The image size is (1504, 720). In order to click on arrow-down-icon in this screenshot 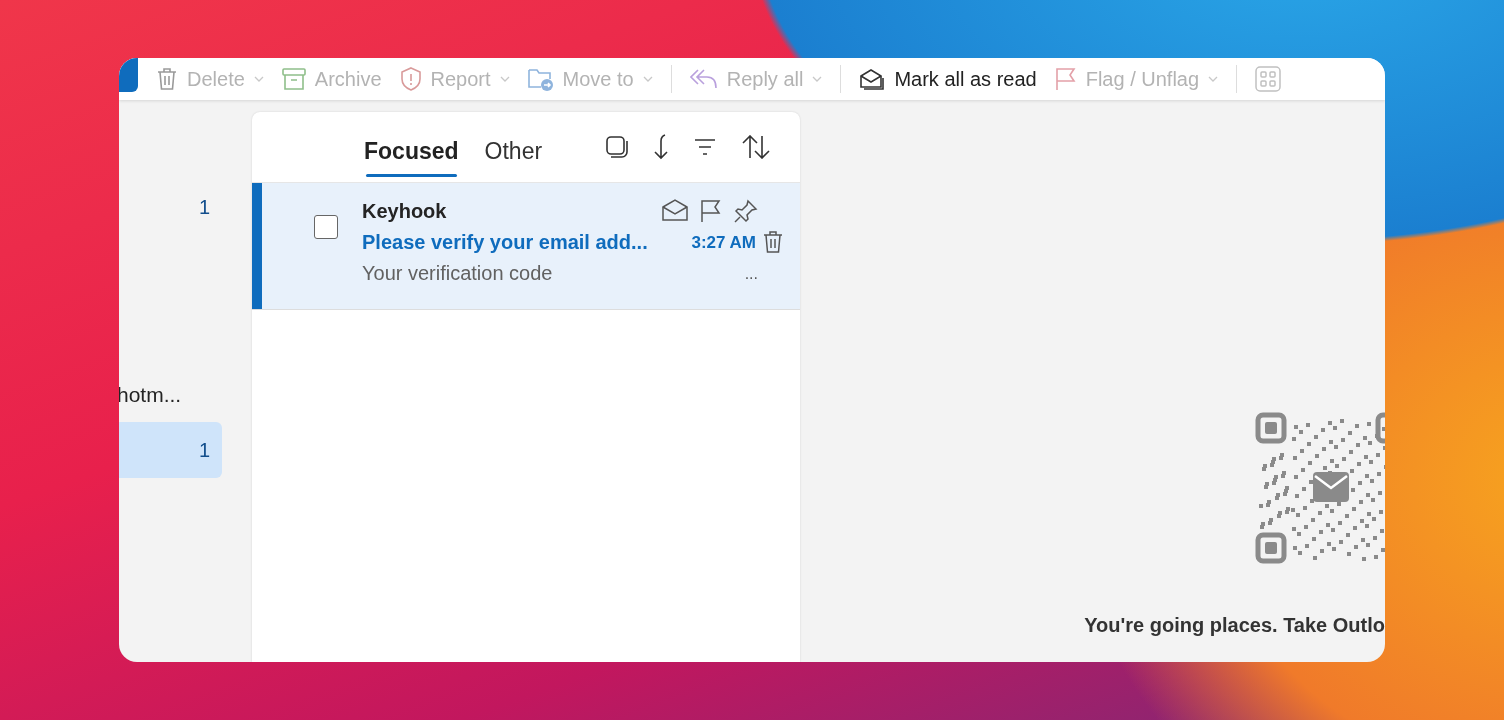, I will do `click(661, 147)`.